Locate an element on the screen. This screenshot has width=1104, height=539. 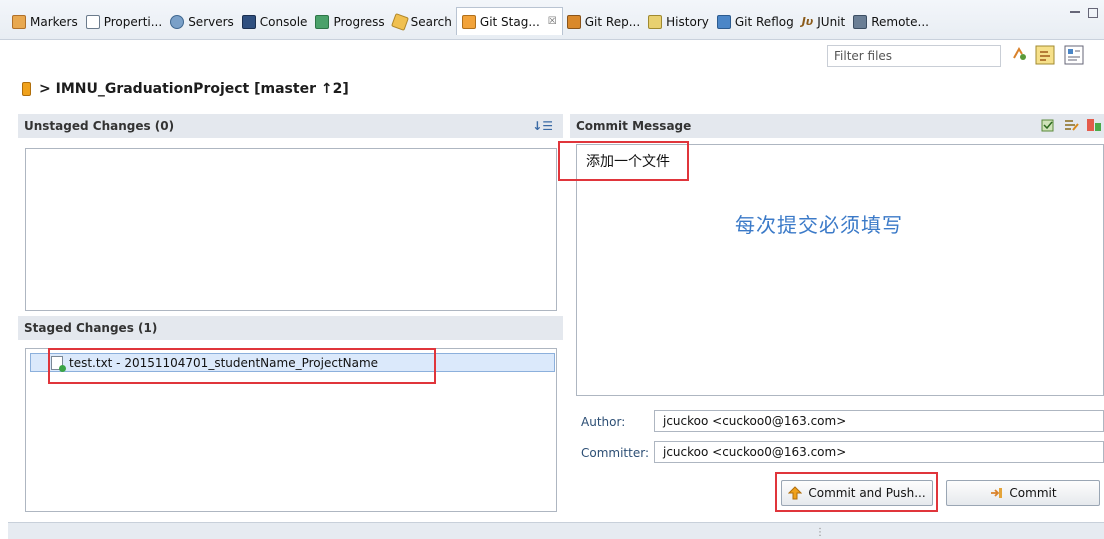
console-icon is located at coordinates (248, 22).